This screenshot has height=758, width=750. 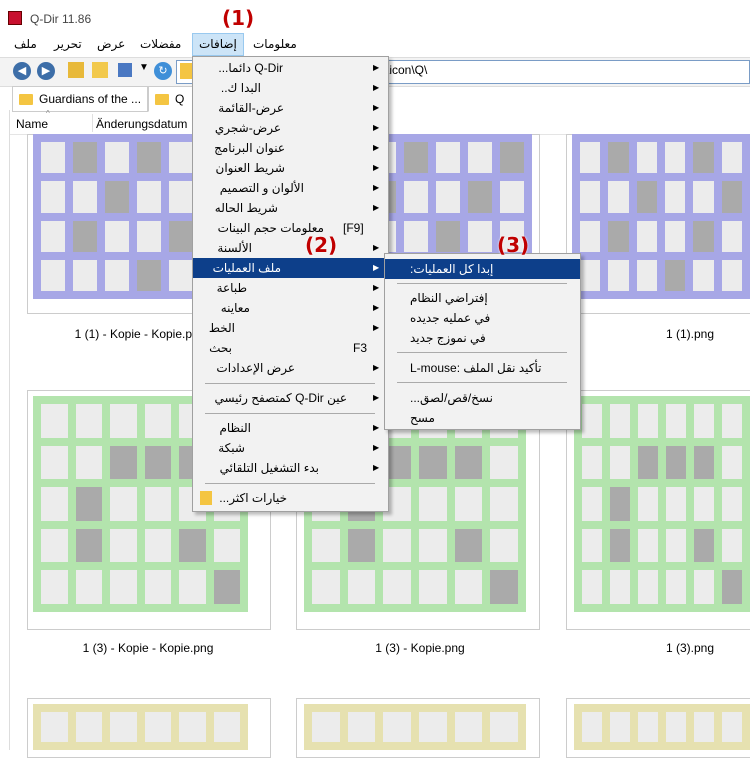 I want to click on menu-item-system: النظام ▶, so click(x=290, y=428).